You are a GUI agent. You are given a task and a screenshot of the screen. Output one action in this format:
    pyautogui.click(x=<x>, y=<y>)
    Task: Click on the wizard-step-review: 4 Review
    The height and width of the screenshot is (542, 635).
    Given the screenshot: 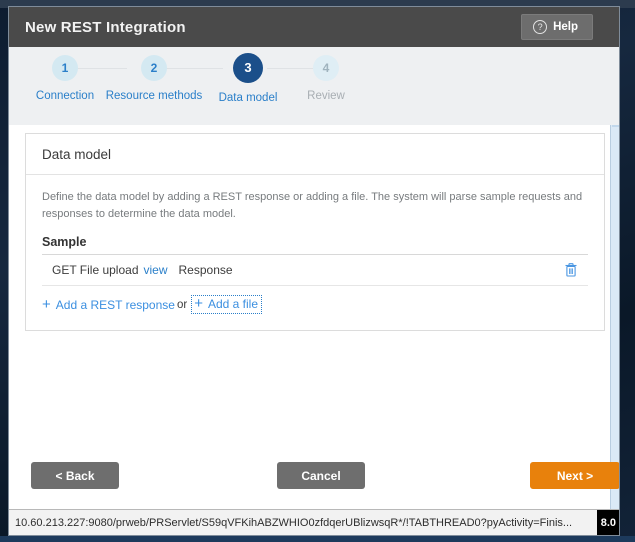 What is the action you would take?
    pyautogui.click(x=326, y=79)
    